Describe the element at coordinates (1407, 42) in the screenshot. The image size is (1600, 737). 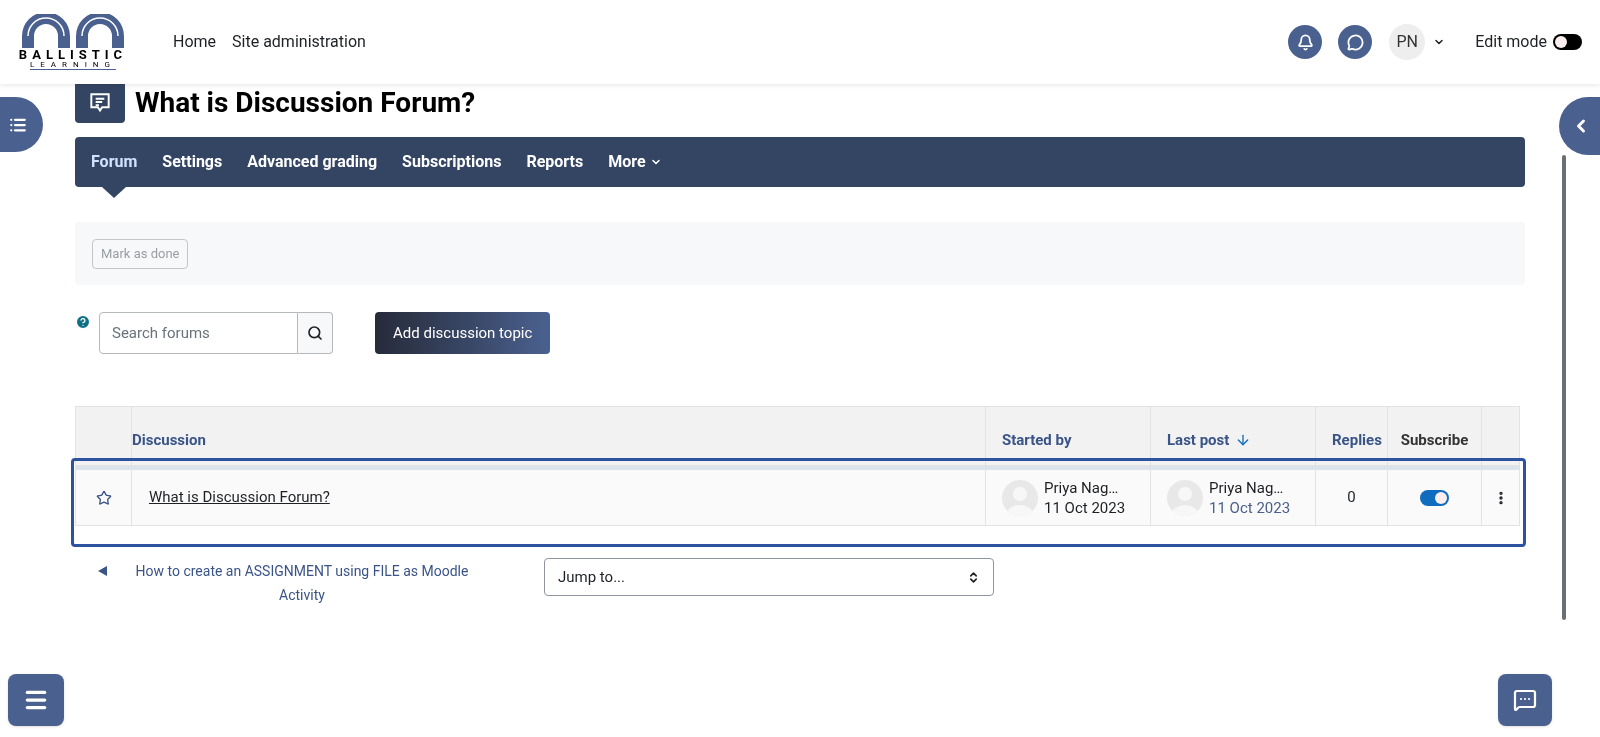
I see `user-avatar: PN` at that location.